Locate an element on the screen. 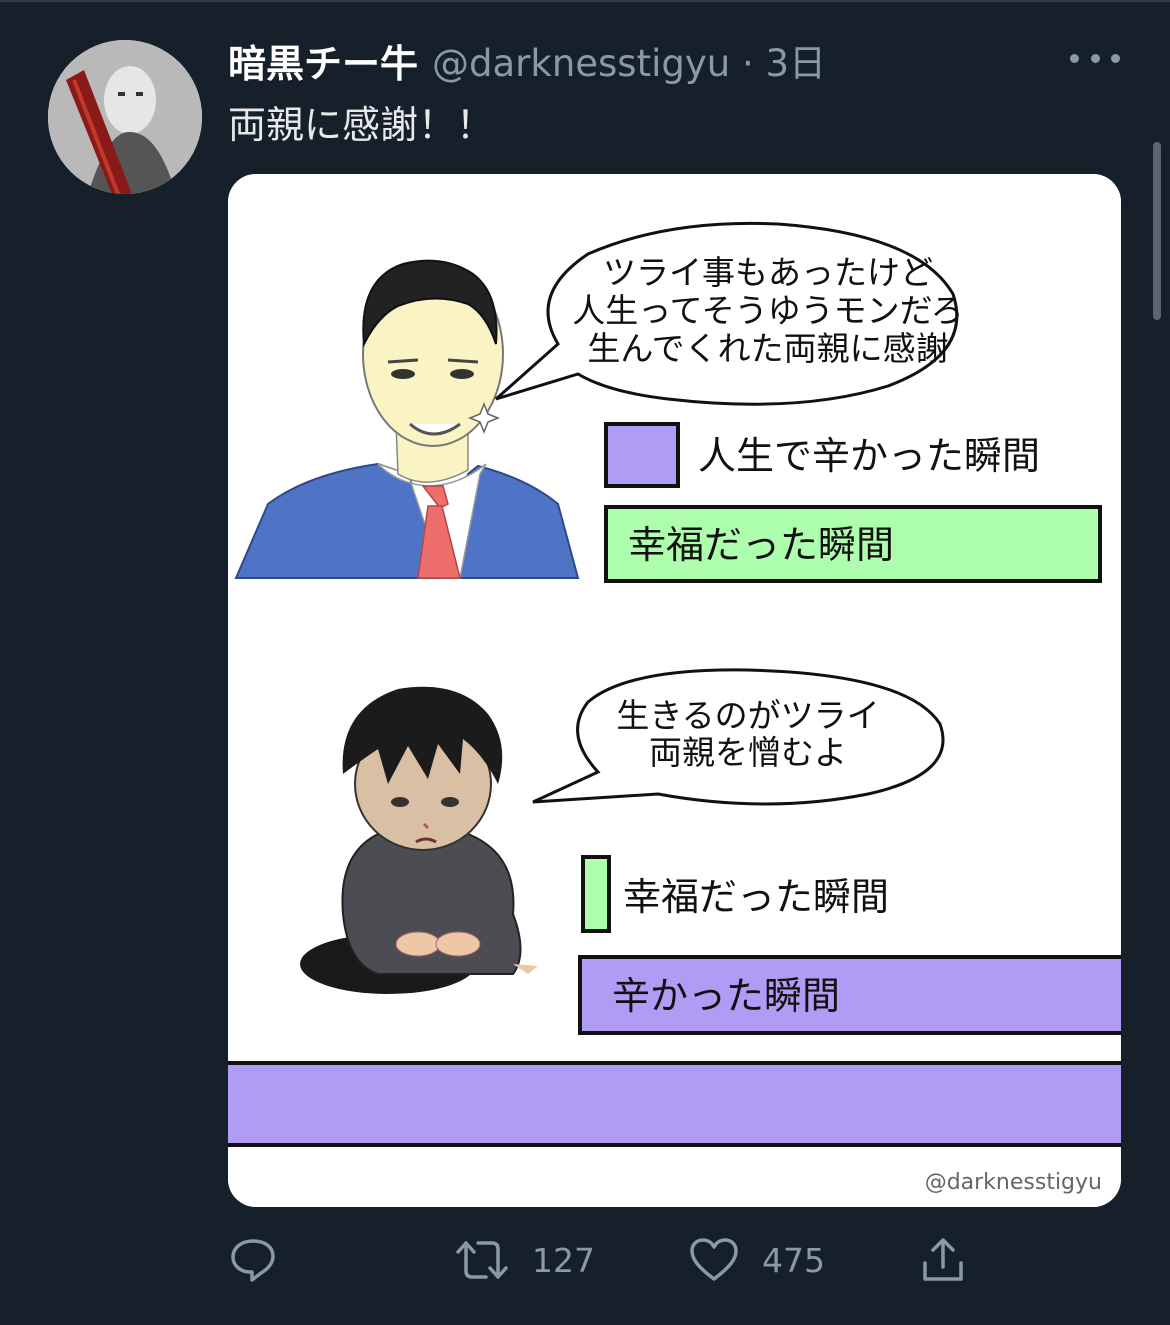  tweet-text: 両親に感謝！！ is located at coordinates (361, 125).